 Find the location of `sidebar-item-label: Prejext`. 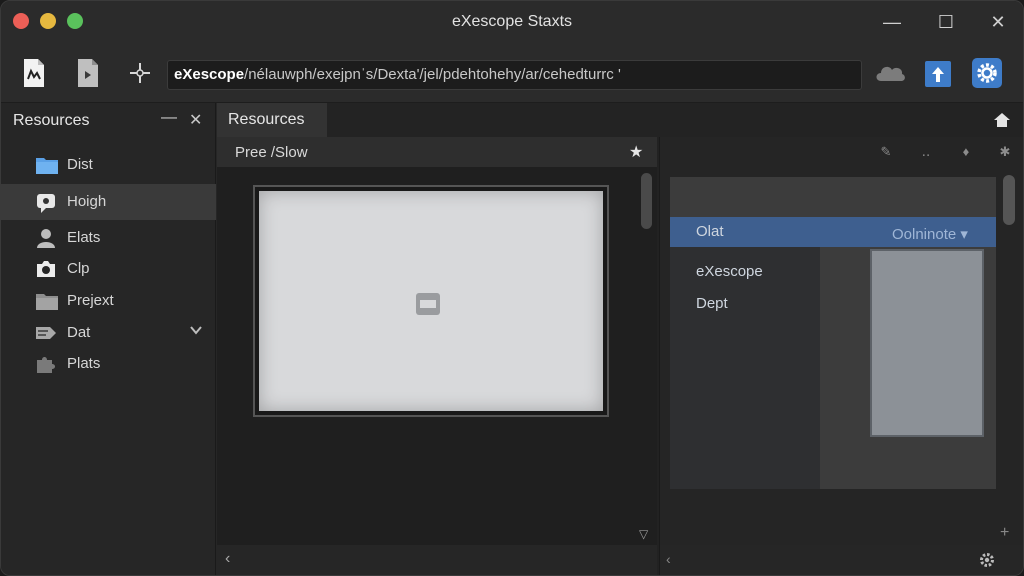

sidebar-item-label: Prejext is located at coordinates (90, 300).